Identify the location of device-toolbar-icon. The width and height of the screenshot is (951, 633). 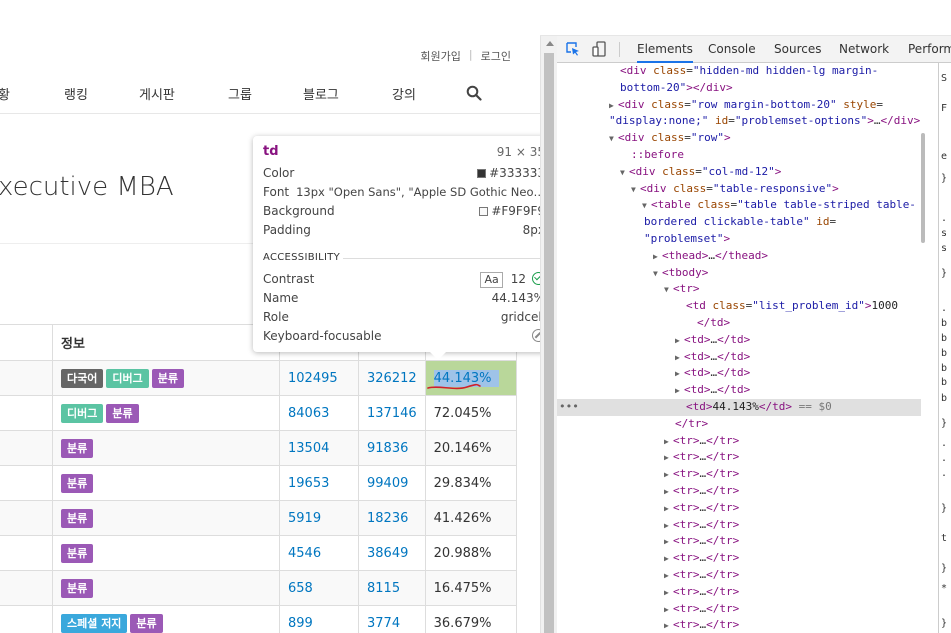
(599, 49).